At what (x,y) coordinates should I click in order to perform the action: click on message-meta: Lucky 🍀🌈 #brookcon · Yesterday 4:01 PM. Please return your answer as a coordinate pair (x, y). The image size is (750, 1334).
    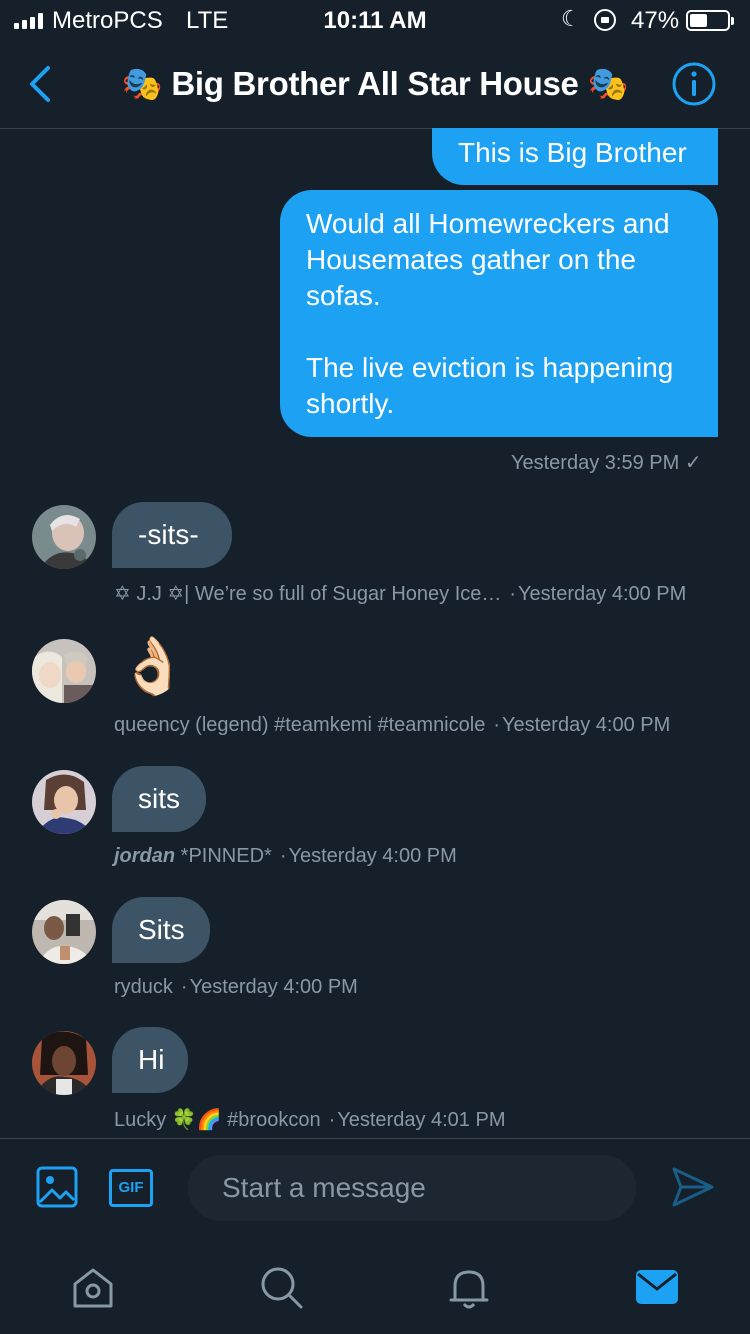
    Looking at the image, I should click on (310, 1119).